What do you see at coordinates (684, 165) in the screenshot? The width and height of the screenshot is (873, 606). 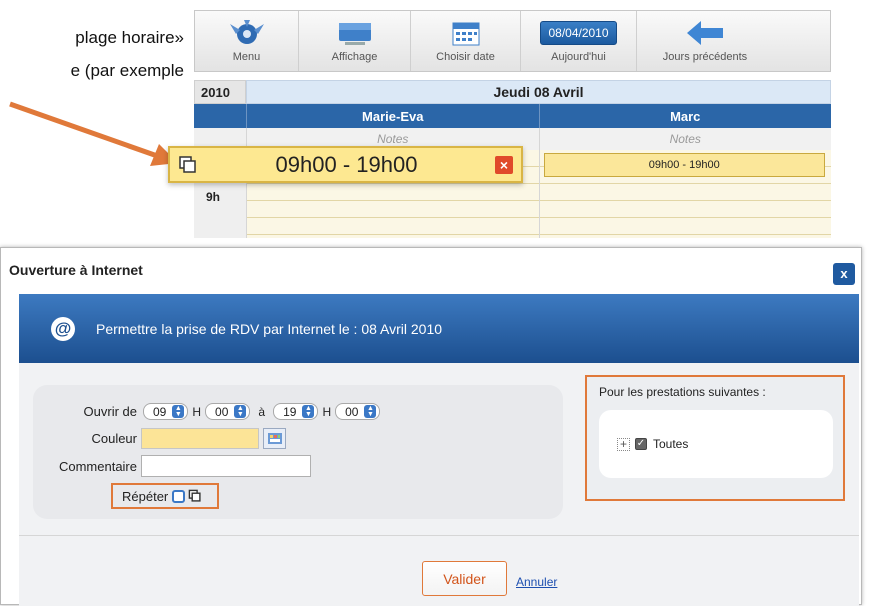 I see `slot-marc: 09h00 - 19h00` at bounding box center [684, 165].